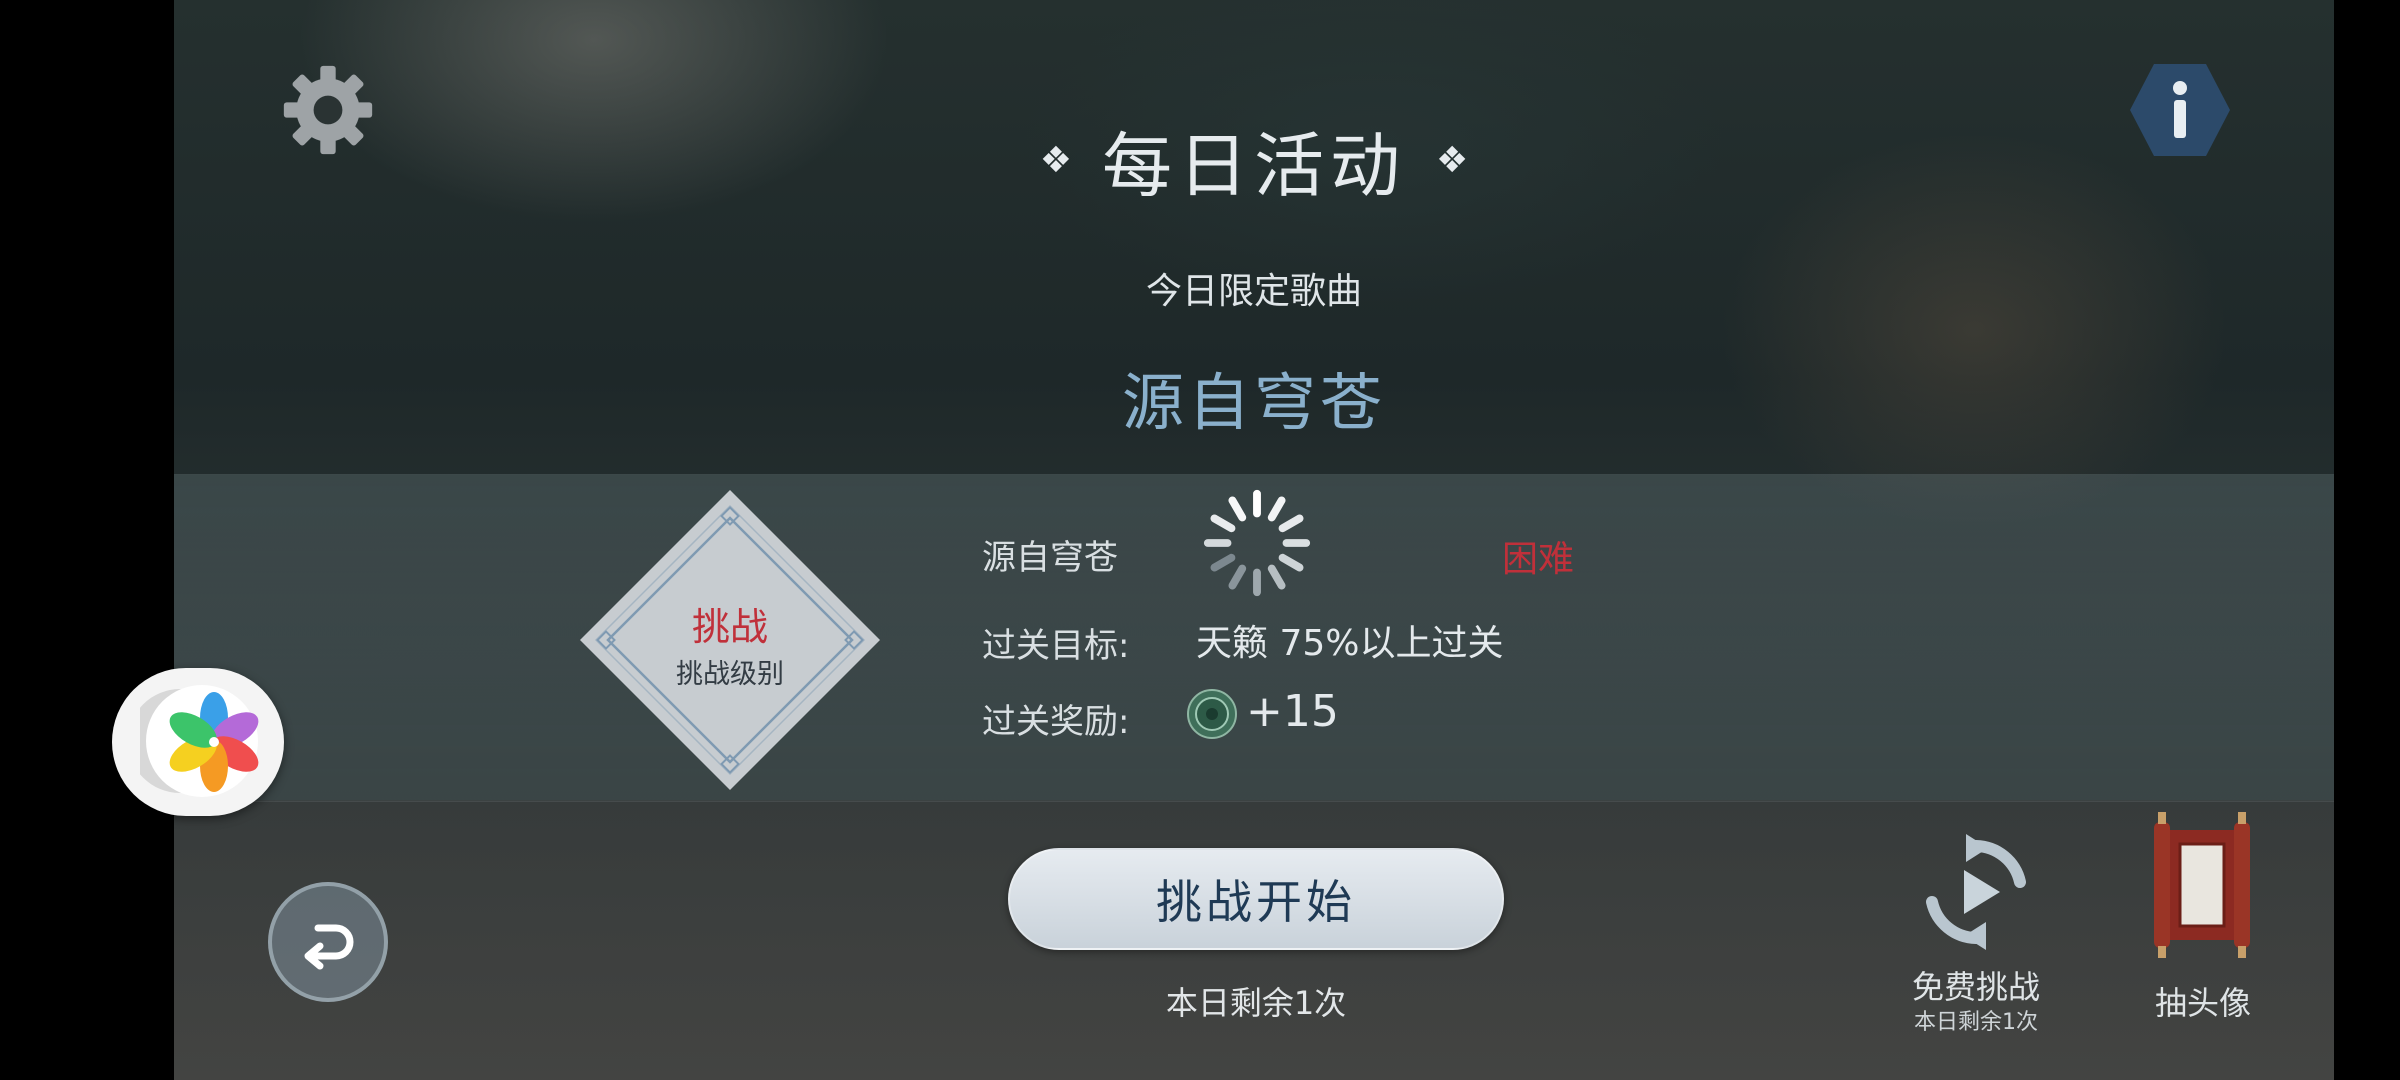  What do you see at coordinates (1253, 291) in the screenshot?
I see `subtitle: 今日限定歌曲` at bounding box center [1253, 291].